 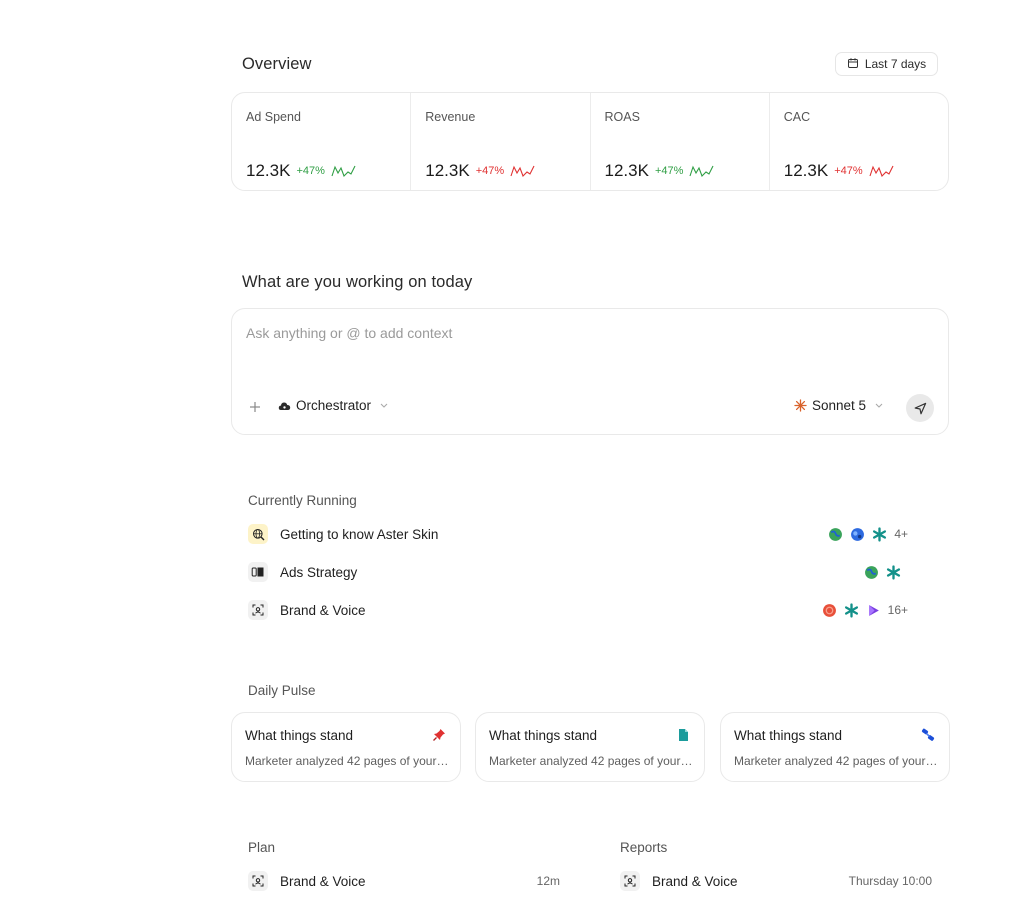 I want to click on pulse-label: Daily Pulse, so click(x=282, y=690).